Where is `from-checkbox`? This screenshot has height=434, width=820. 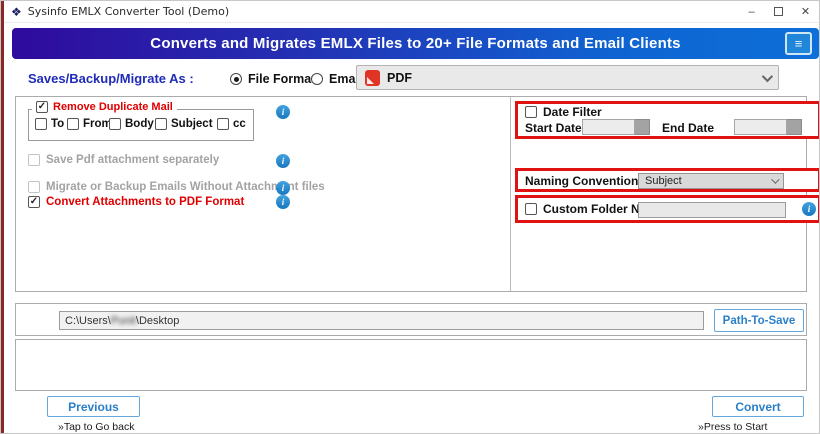 from-checkbox is located at coordinates (73, 124).